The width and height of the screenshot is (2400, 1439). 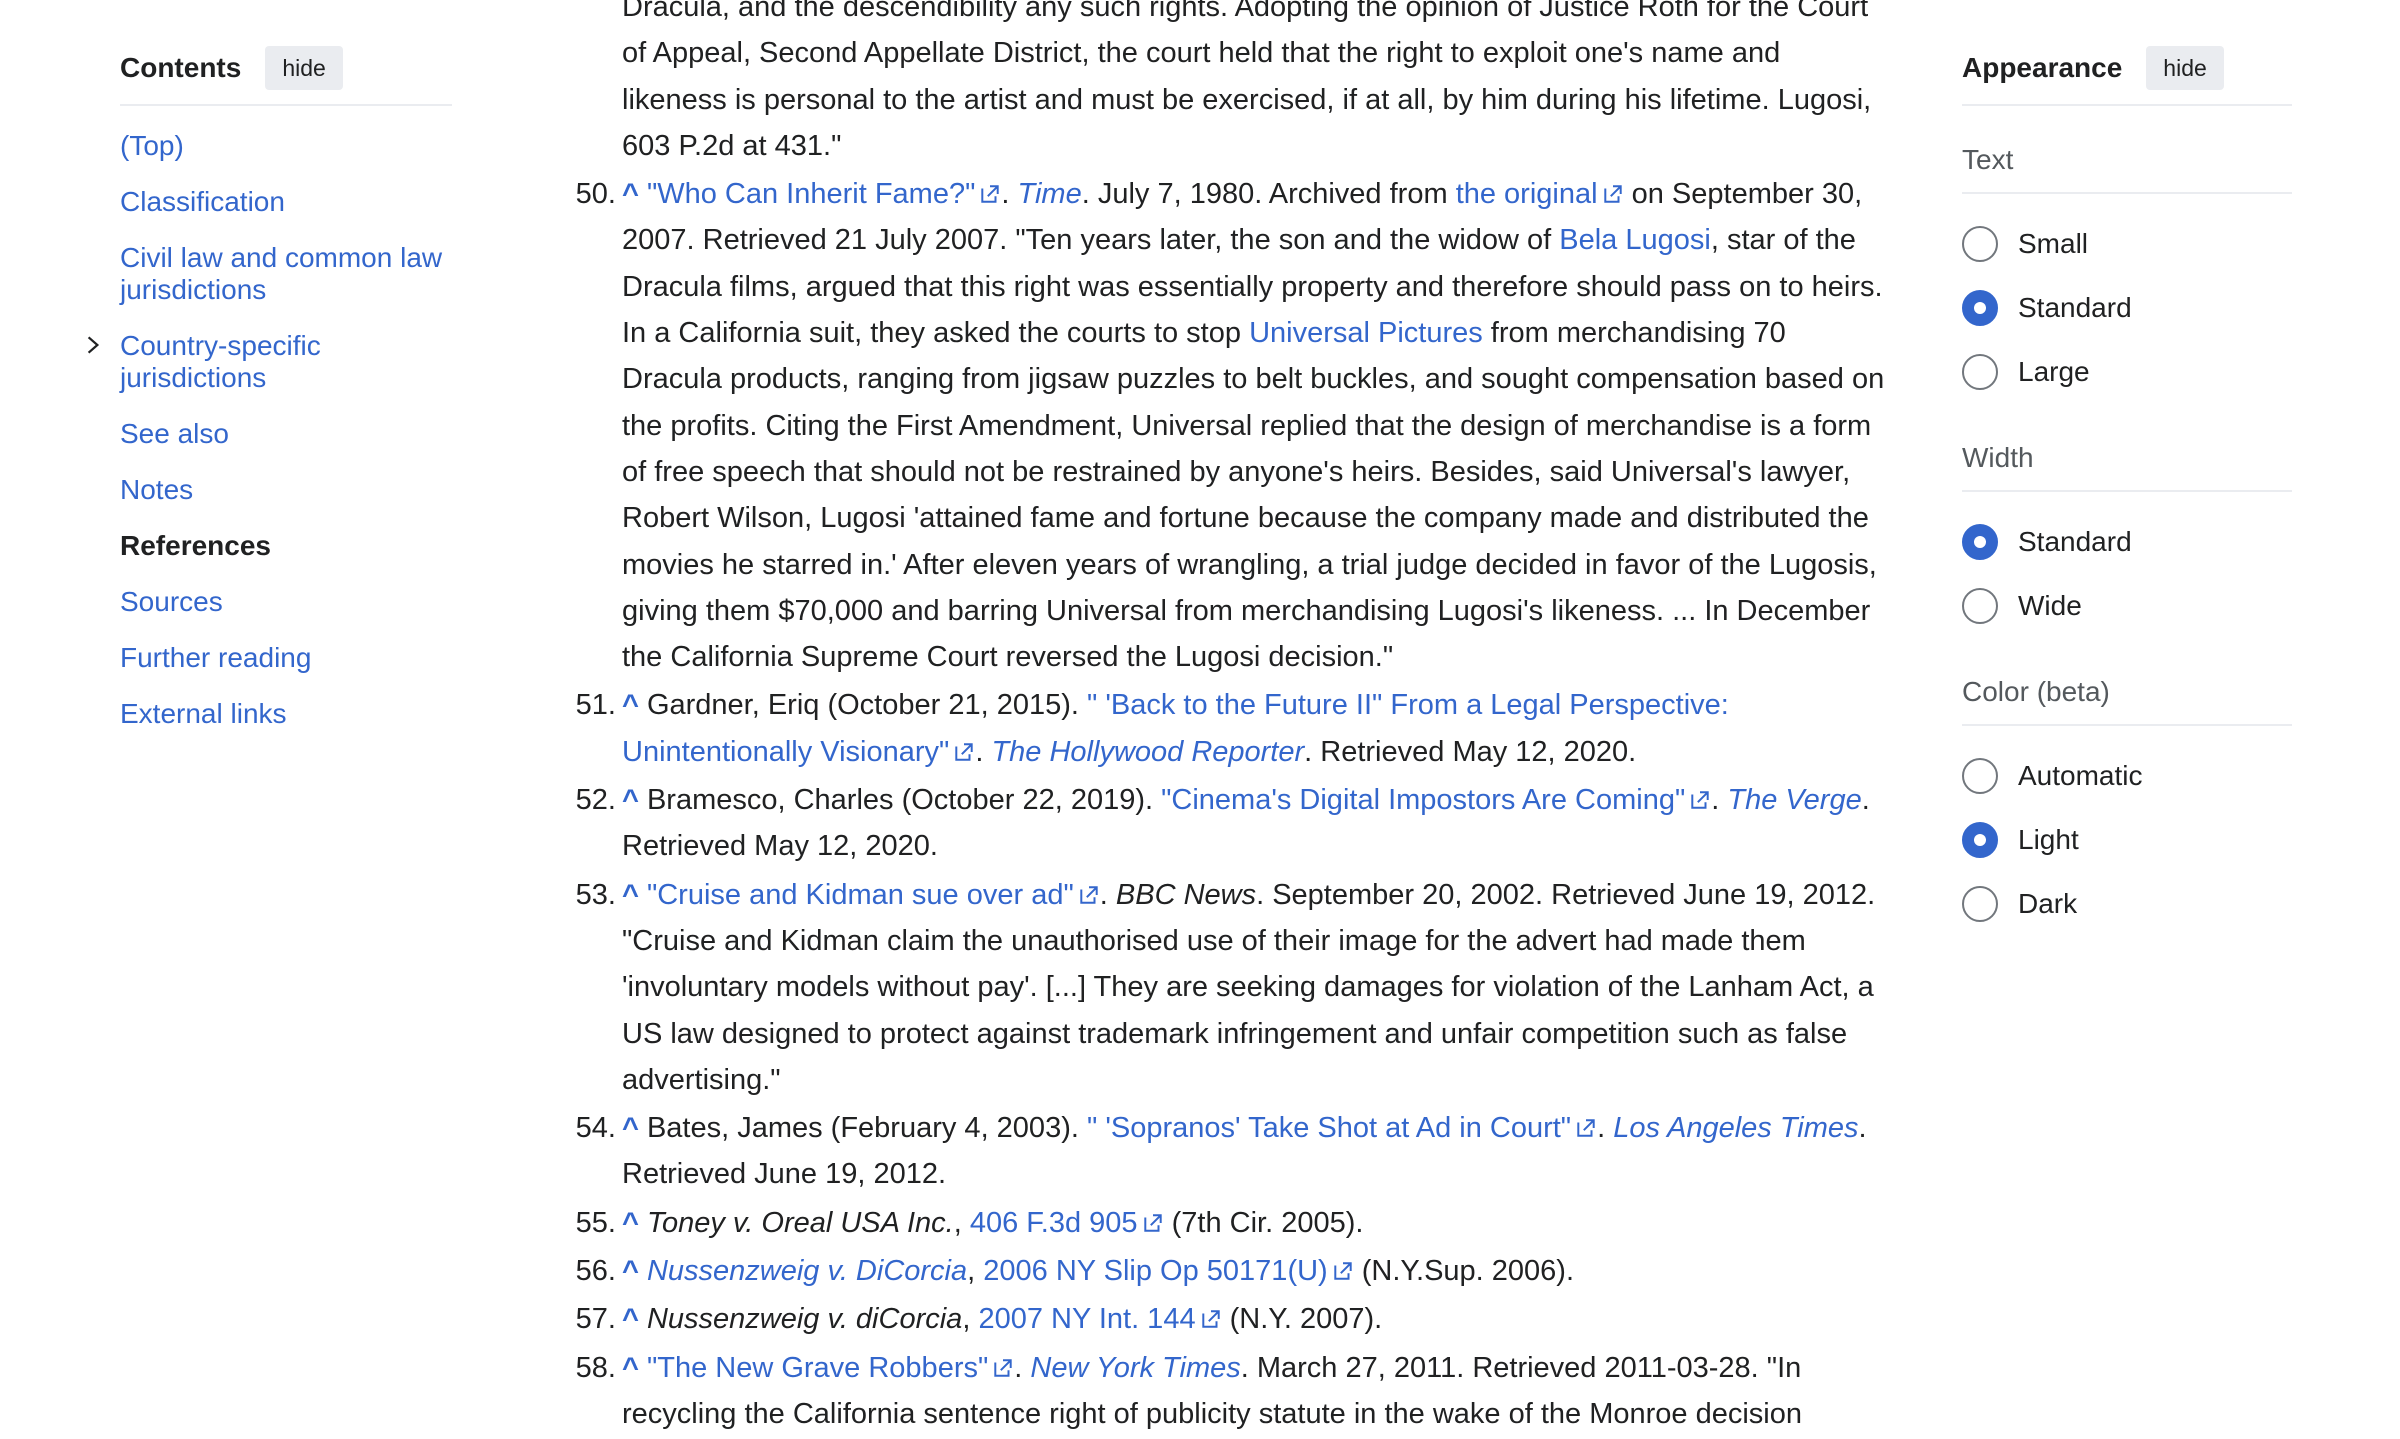 What do you see at coordinates (1086, 1319) in the screenshot?
I see `case-citation-link: 2007 NY Int. 144` at bounding box center [1086, 1319].